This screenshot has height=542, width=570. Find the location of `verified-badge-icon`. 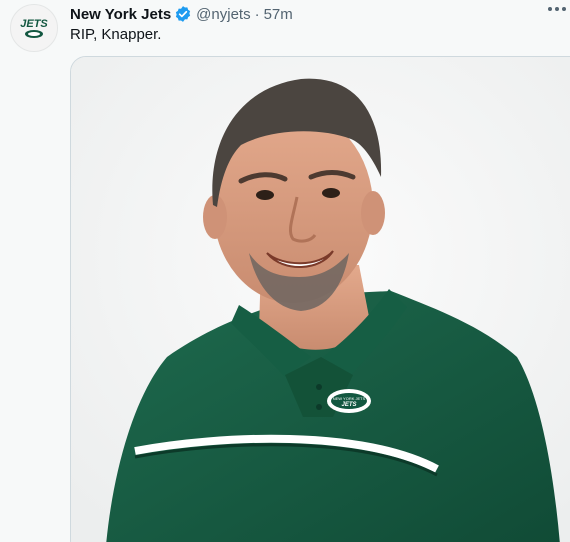

verified-badge-icon is located at coordinates (183, 14).